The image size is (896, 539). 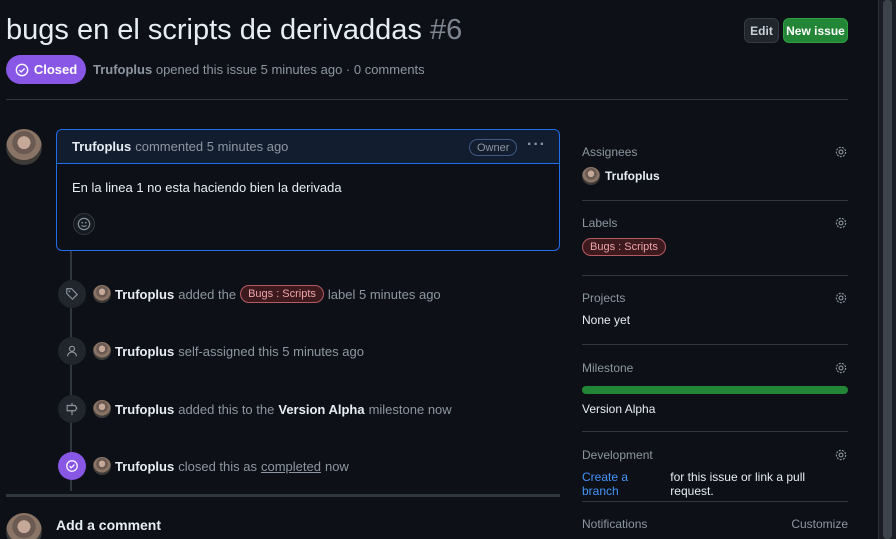 I want to click on create-branch-link: Create a branch, so click(x=624, y=484).